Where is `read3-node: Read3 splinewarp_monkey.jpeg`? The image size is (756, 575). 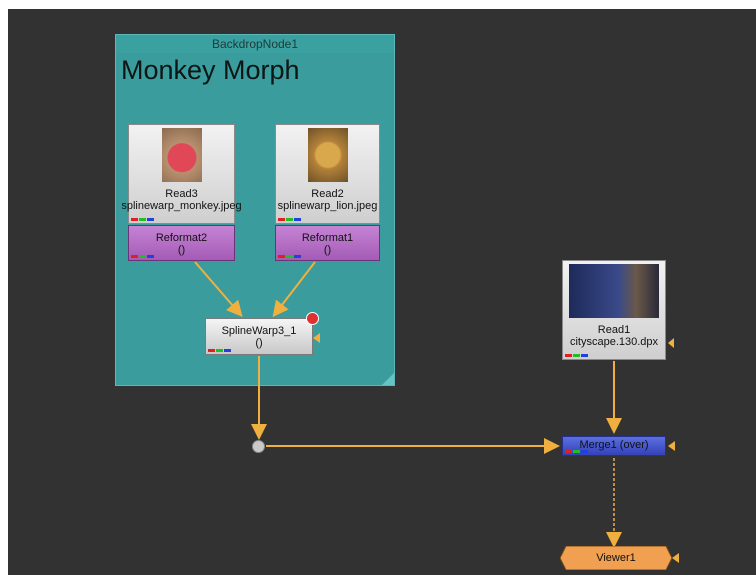 read3-node: Read3 splinewarp_monkey.jpeg is located at coordinates (181, 174).